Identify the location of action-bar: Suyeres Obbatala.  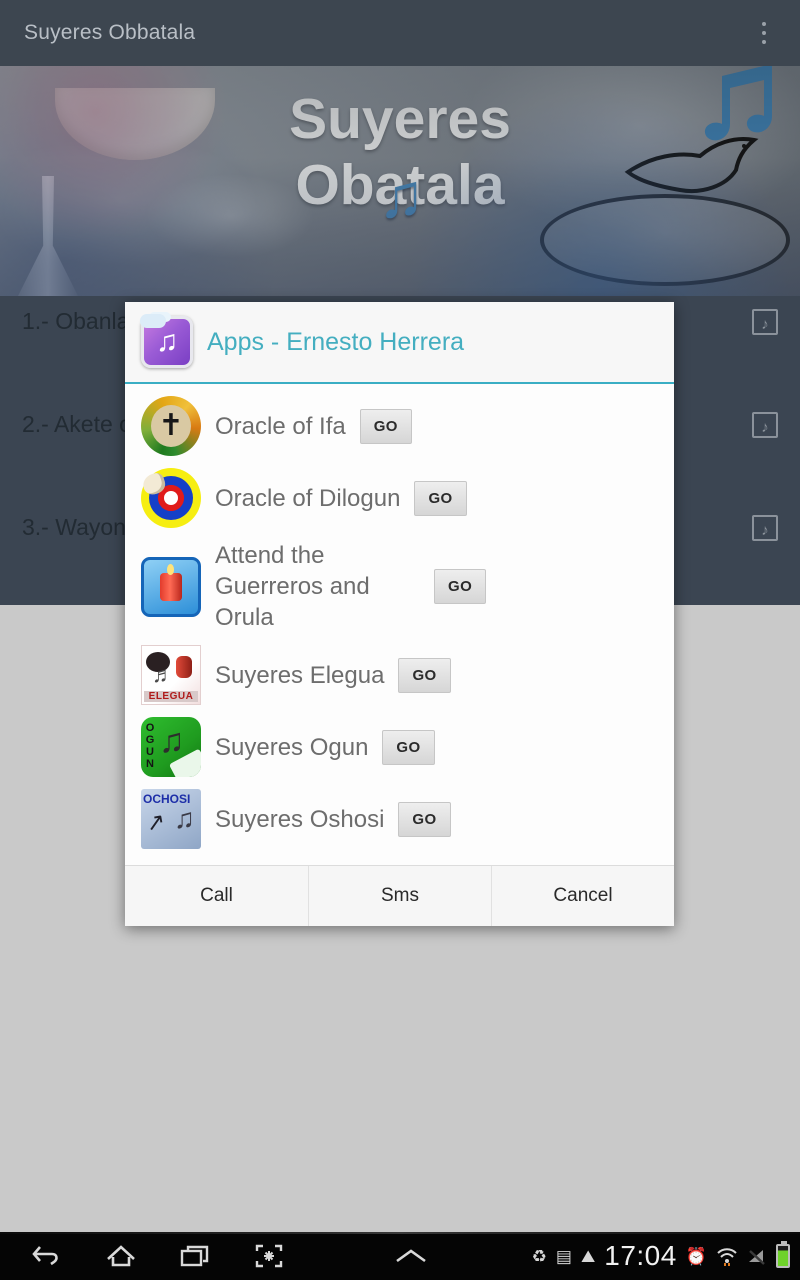
(400, 33).